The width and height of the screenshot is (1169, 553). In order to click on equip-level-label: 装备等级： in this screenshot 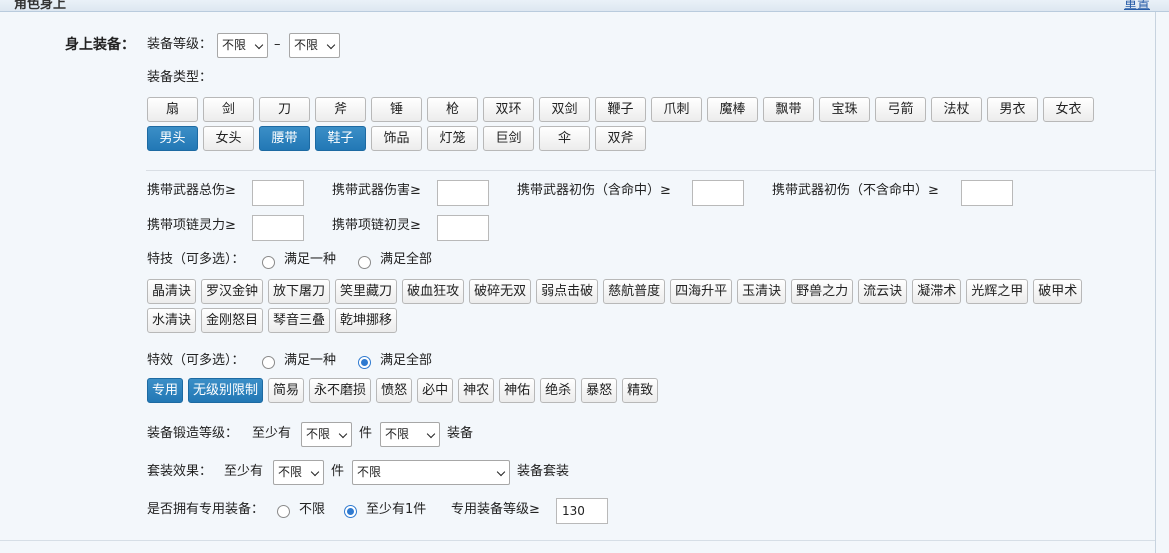, I will do `click(180, 44)`.